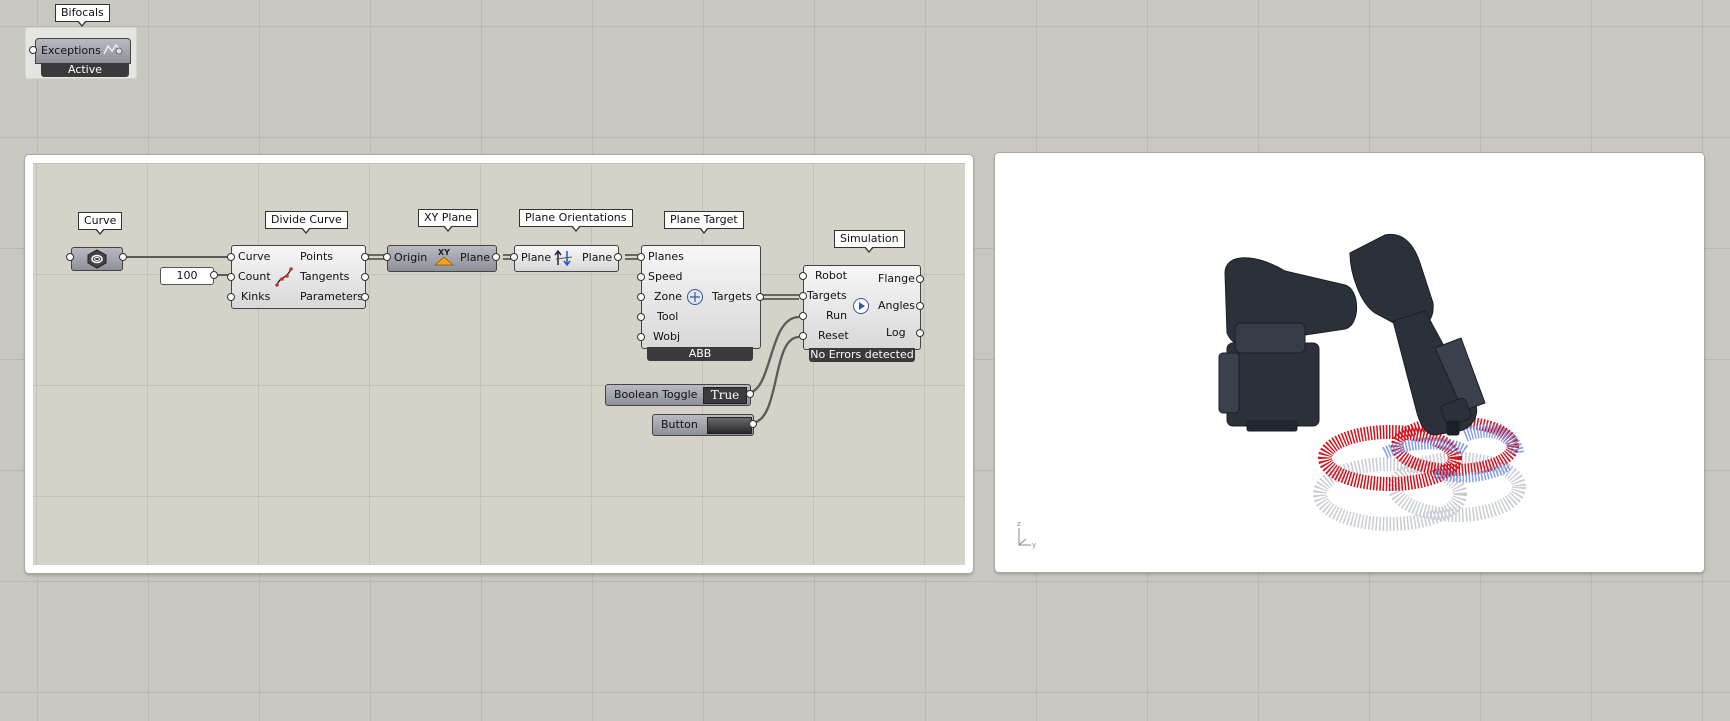 The width and height of the screenshot is (1730, 721). What do you see at coordinates (325, 276) in the screenshot?
I see `divide-curve-output-tangents: Tangents` at bounding box center [325, 276].